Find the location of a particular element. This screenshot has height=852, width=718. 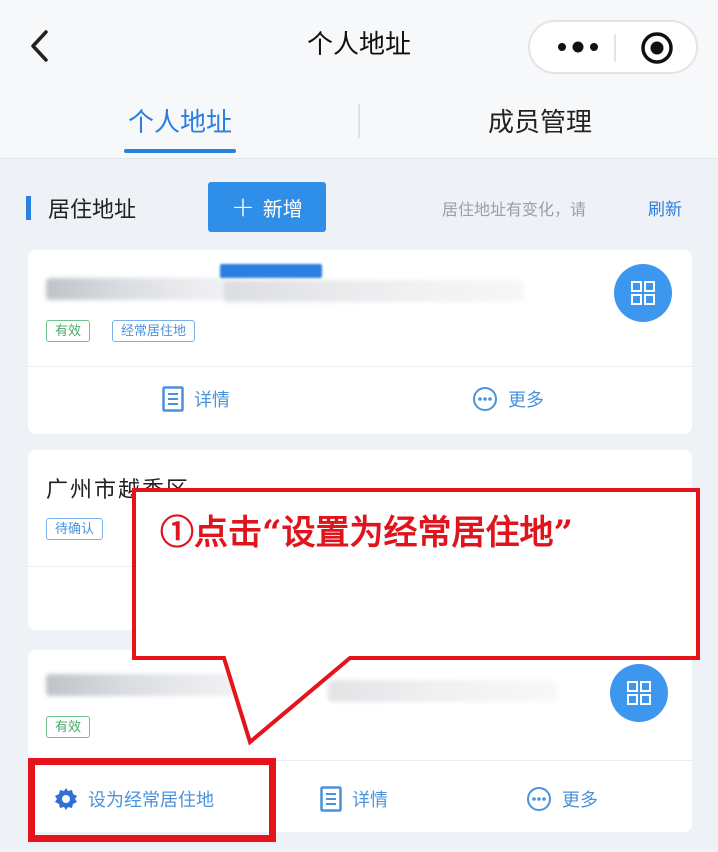

blurred-address is located at coordinates (136, 289).